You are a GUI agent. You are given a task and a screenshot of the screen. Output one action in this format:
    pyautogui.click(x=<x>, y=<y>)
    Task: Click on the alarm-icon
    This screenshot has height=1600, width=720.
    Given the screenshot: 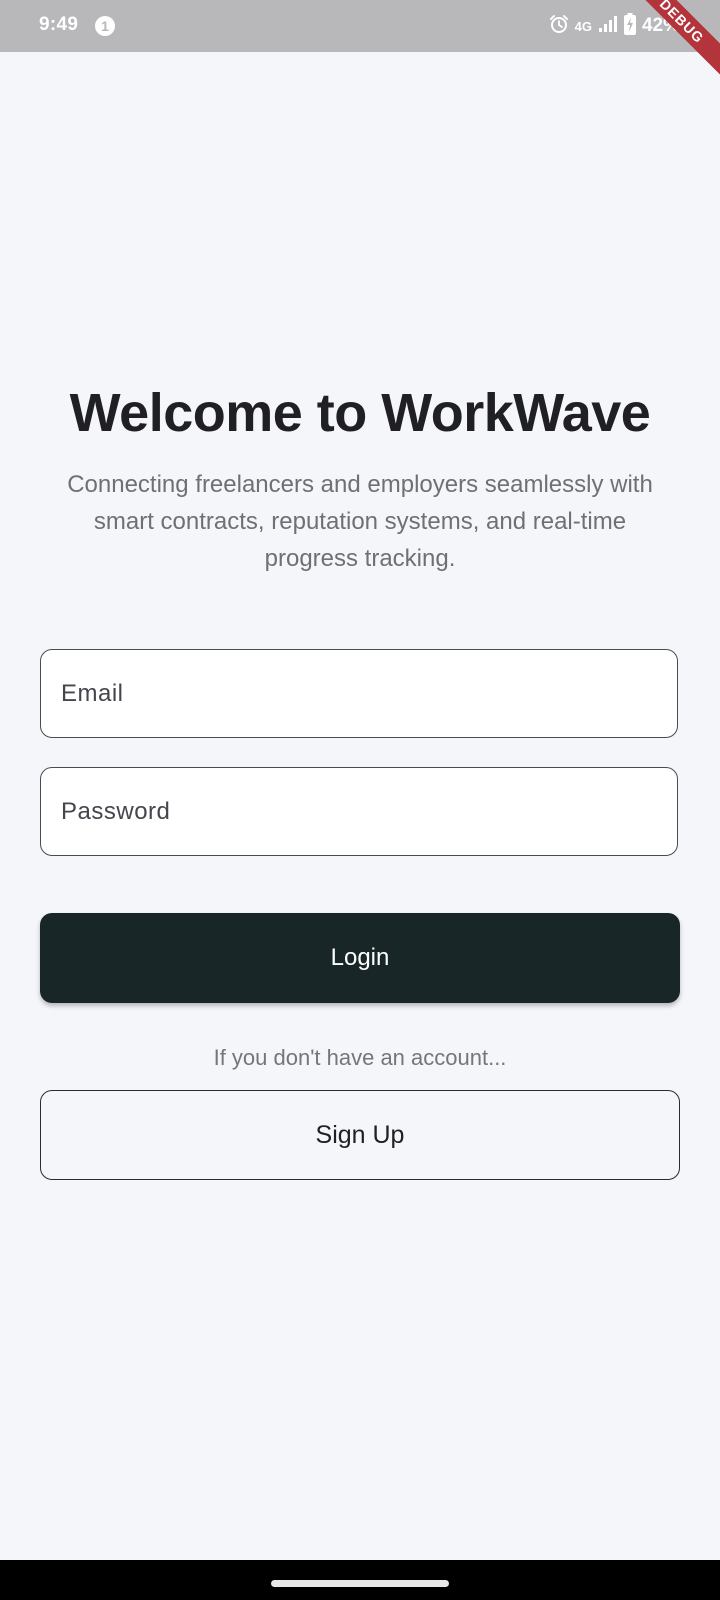 What is the action you would take?
    pyautogui.click(x=559, y=26)
    